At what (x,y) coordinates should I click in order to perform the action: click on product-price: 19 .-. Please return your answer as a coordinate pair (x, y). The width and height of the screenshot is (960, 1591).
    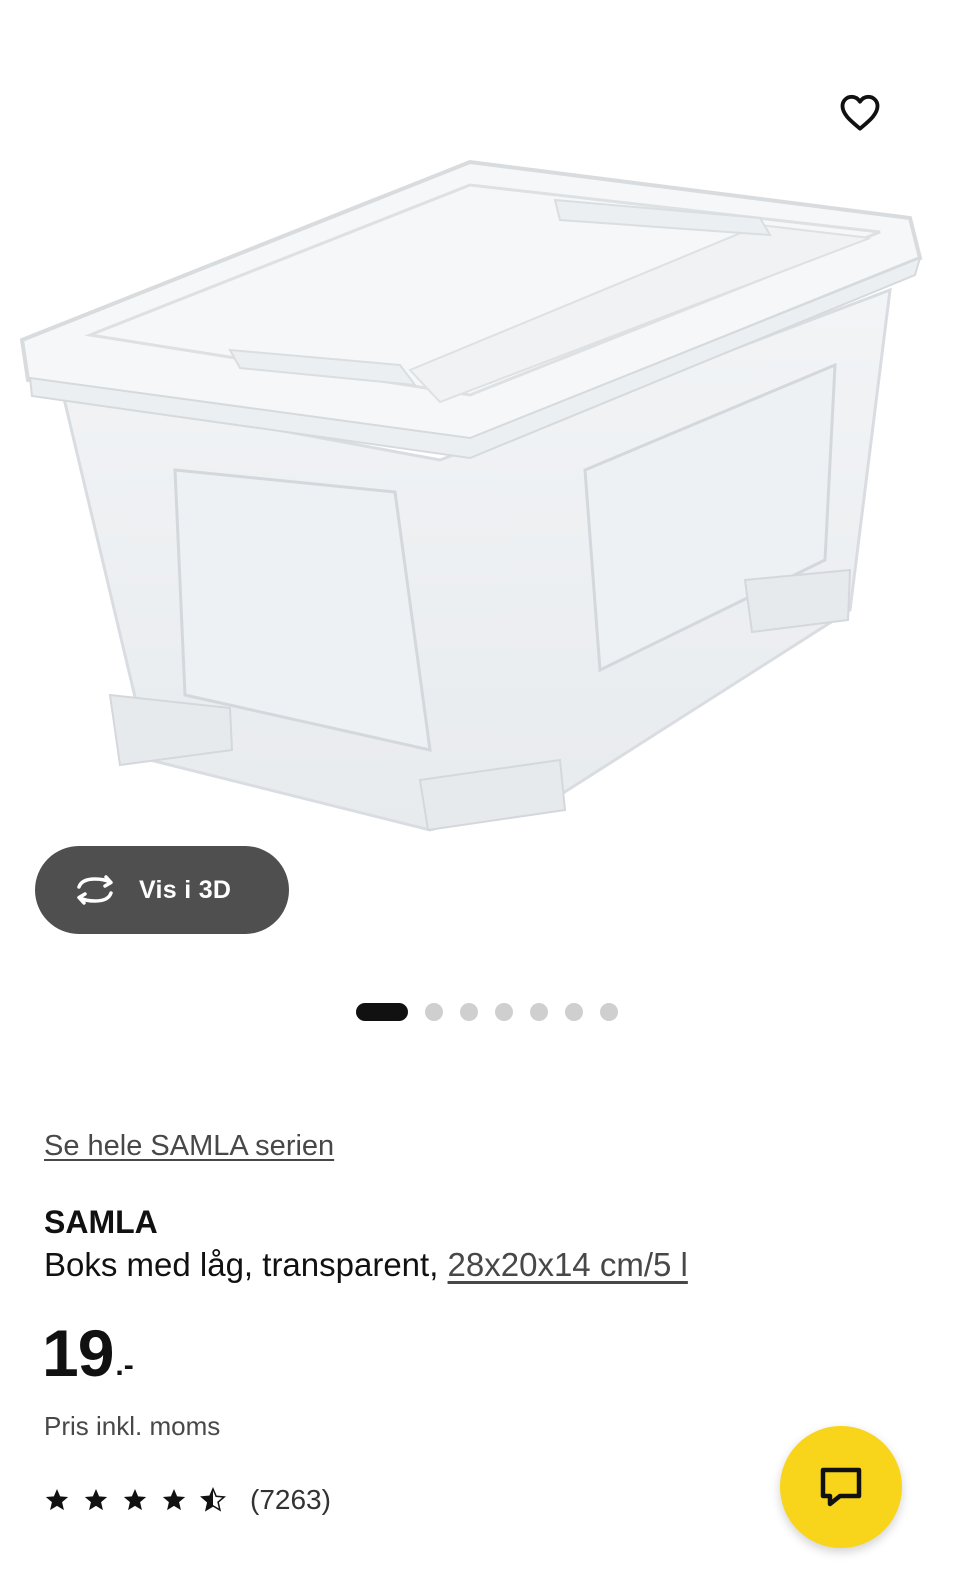
    Looking at the image, I should click on (88, 1353).